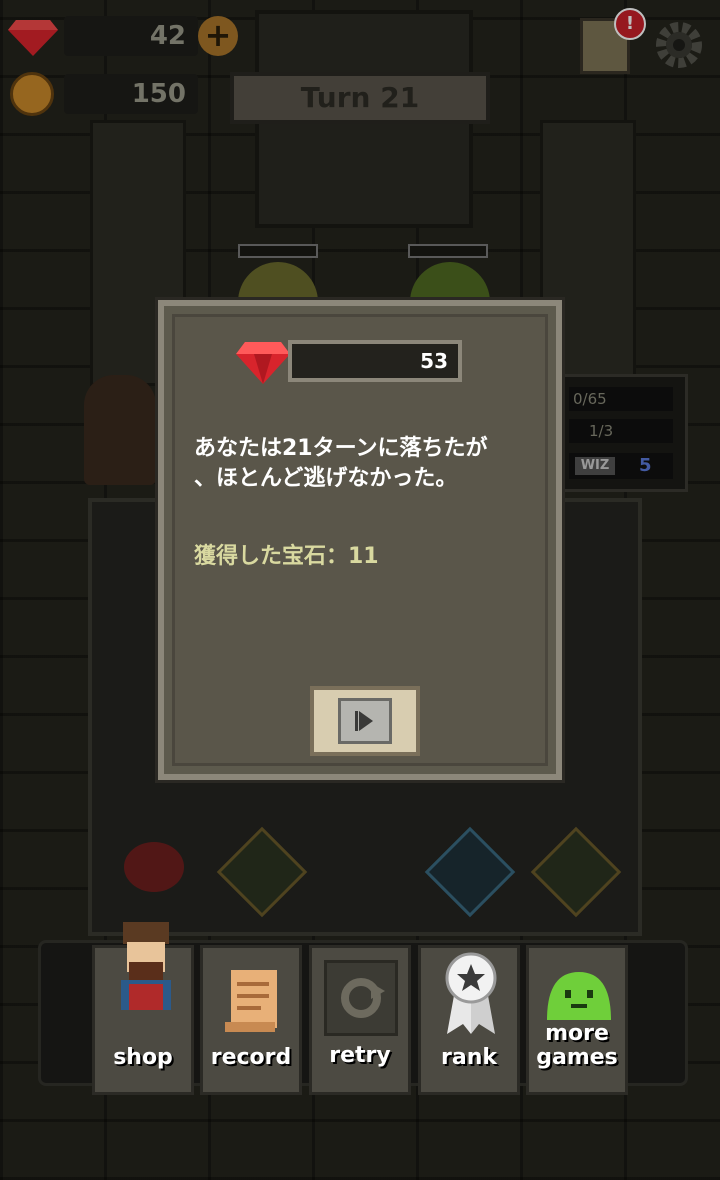 The image size is (720, 1180). I want to click on retry-icon, so click(361, 998).